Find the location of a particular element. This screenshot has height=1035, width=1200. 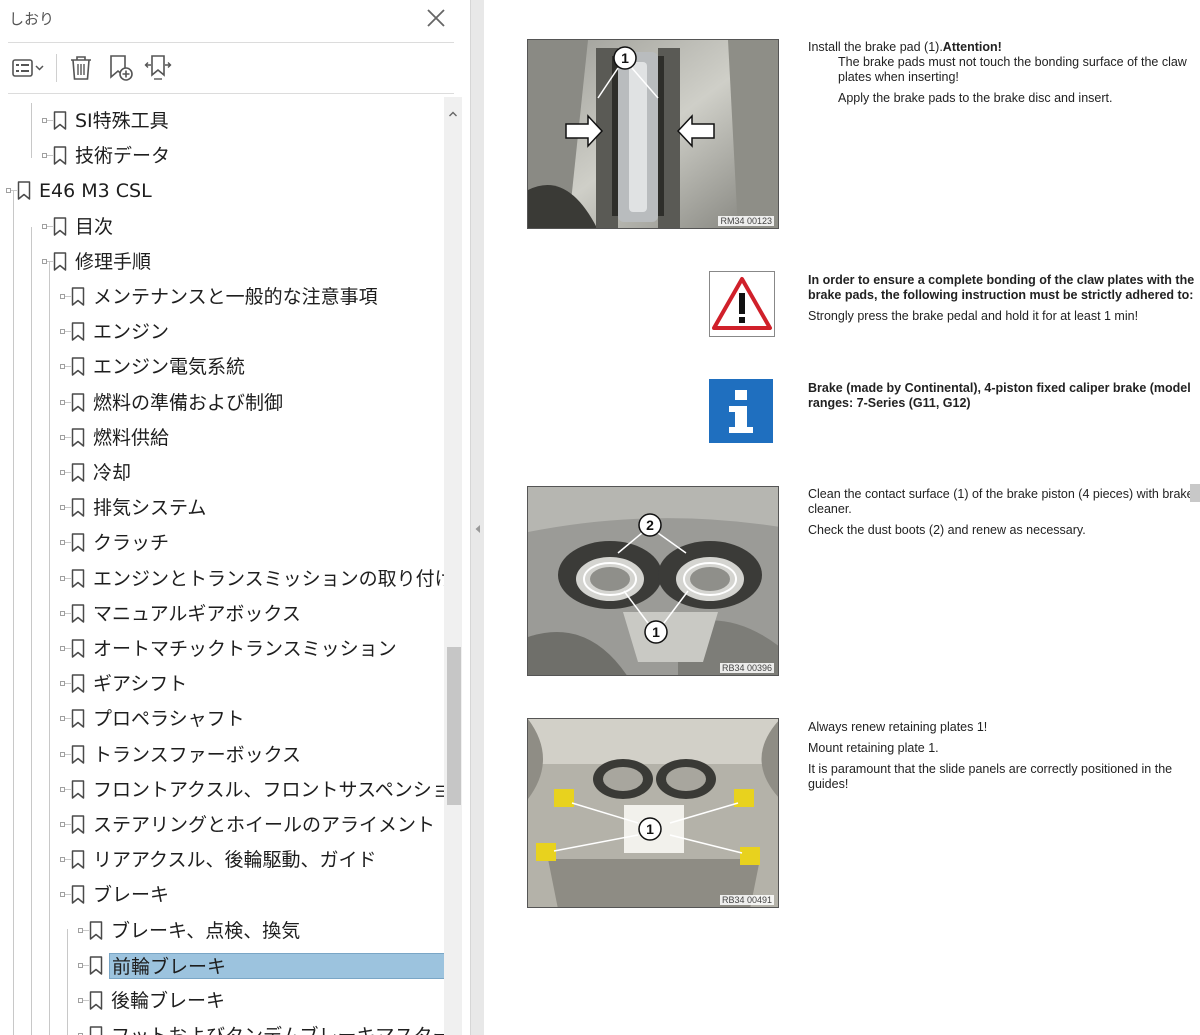

bookmark-item: ギアシフト is located at coordinates (222, 683).